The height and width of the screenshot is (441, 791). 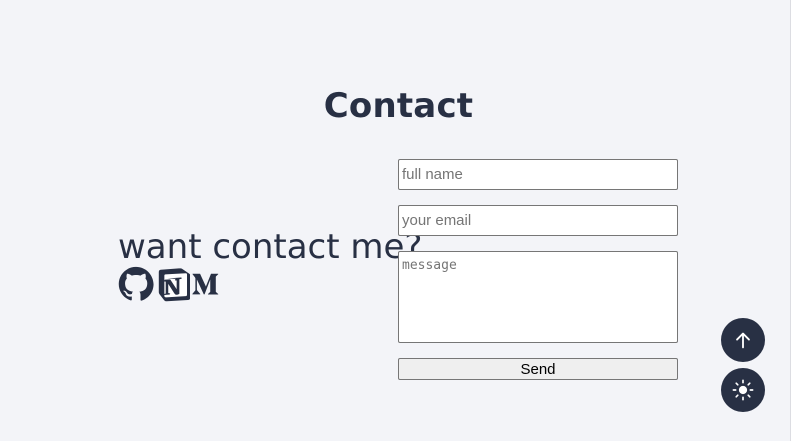 I want to click on github-icon, so click(x=136, y=284).